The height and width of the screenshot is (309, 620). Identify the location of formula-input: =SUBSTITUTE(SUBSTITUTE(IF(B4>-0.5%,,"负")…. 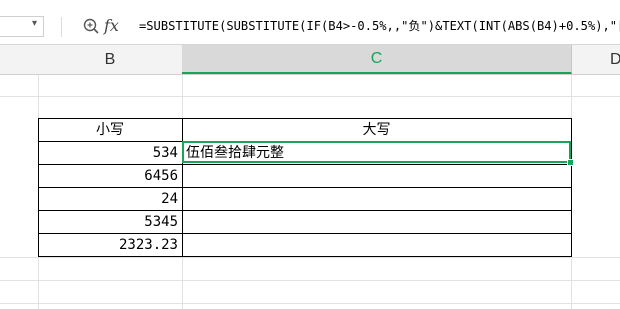
(379, 25).